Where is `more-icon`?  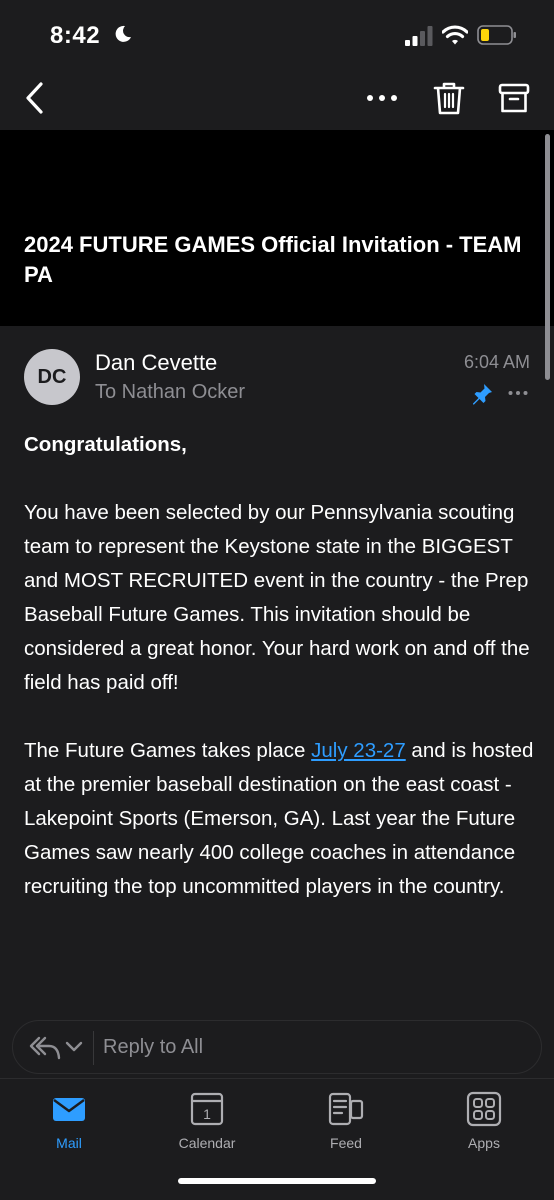
more-icon is located at coordinates (382, 98).